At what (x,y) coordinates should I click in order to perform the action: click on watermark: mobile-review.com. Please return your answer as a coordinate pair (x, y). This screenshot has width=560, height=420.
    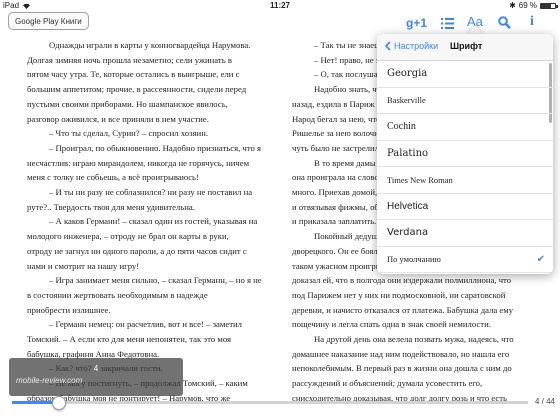
    Looking at the image, I should click on (49, 380).